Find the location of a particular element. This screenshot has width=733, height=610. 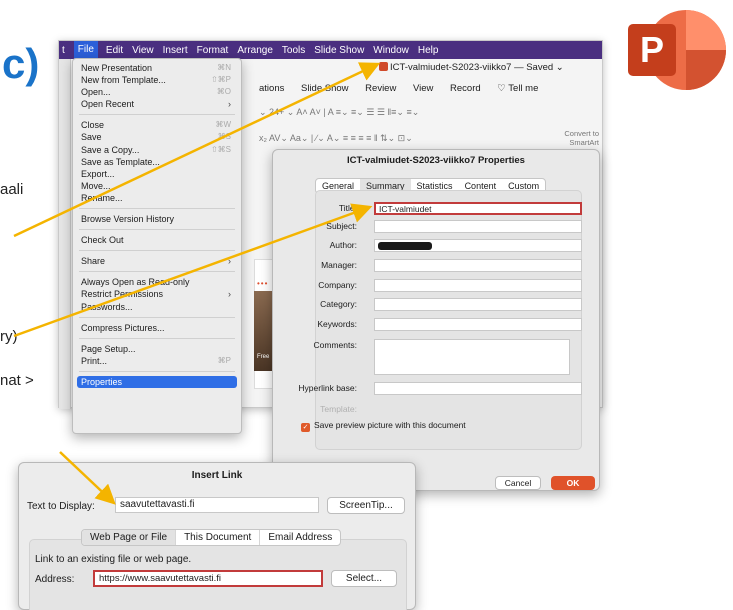

slide-dots-icon: ••• is located at coordinates (263, 283).